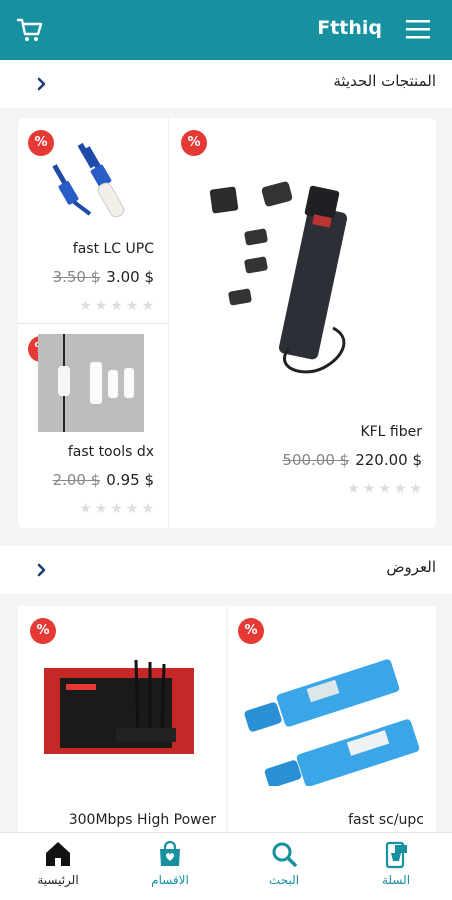 Image resolution: width=452 pixels, height=900 pixels. What do you see at coordinates (93, 220) in the screenshot?
I see `product-card-fast-lc-upc: % fast LC UPC 3.50 $3.00 $ ★ ★ ★ ★ ★` at bounding box center [93, 220].